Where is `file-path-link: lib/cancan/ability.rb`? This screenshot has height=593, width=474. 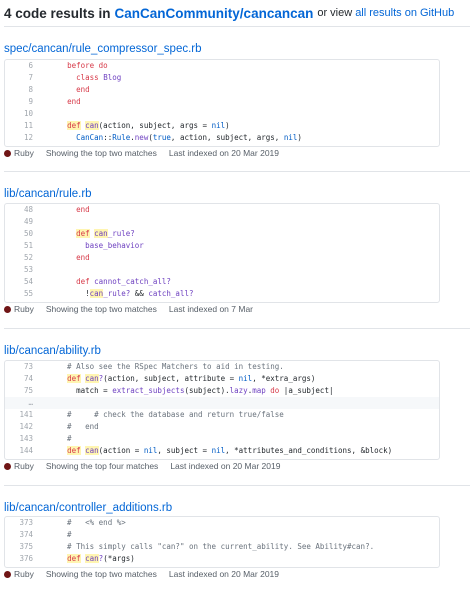
file-path-link: lib/cancan/ability.rb is located at coordinates (237, 351).